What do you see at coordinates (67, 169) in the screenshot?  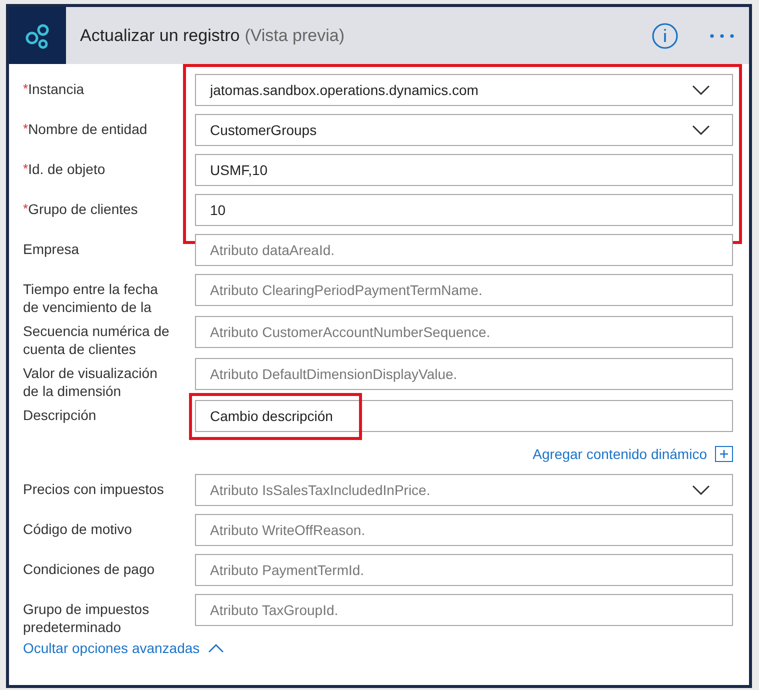 I see `field-label: Id. de objeto` at bounding box center [67, 169].